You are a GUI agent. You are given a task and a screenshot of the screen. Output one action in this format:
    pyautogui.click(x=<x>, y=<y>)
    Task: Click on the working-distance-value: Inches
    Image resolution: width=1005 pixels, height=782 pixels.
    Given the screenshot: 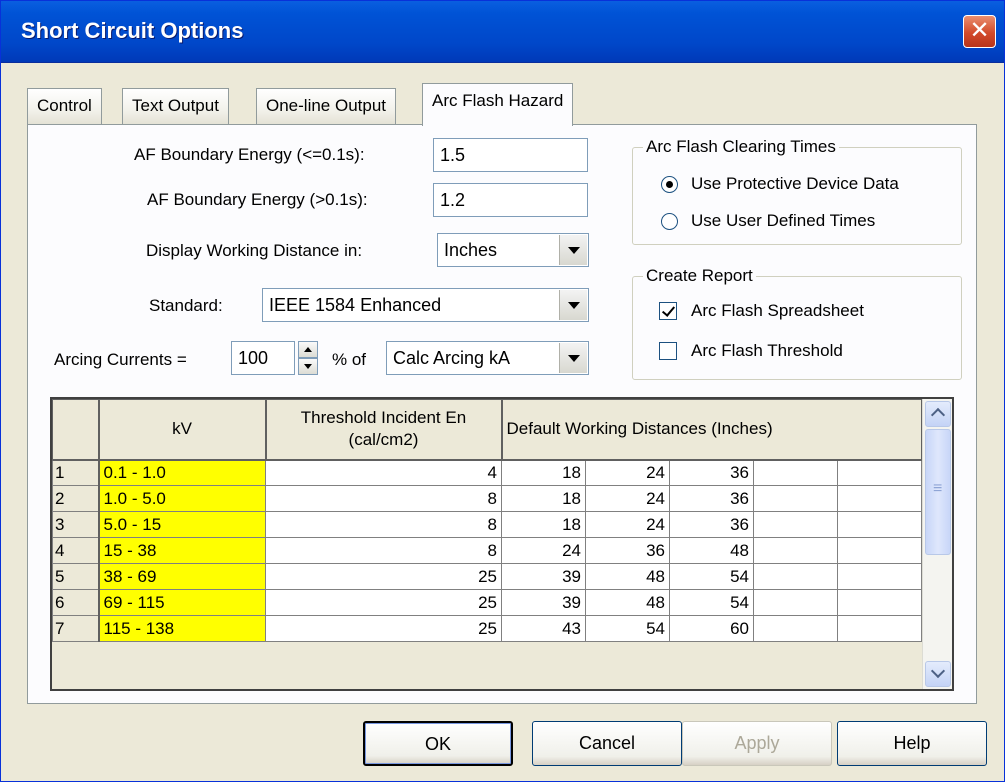 What is the action you would take?
    pyautogui.click(x=471, y=250)
    